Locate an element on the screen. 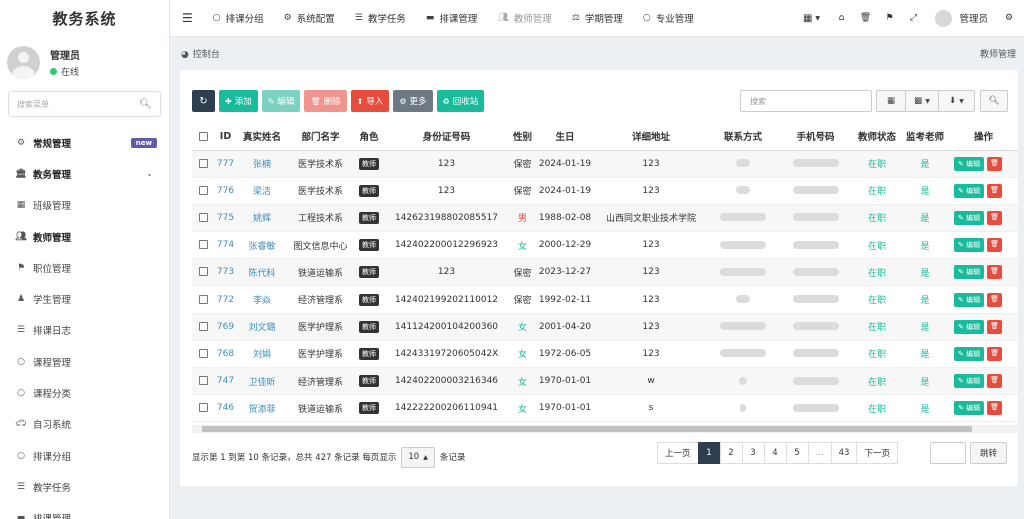 The image size is (1024, 519). cell-id-value: 777 is located at coordinates (225, 164).